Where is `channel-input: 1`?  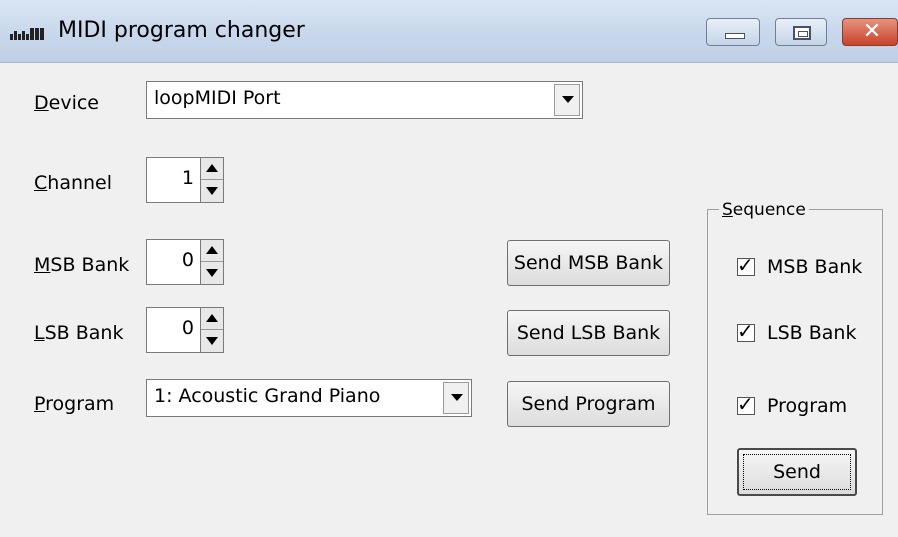 channel-input: 1 is located at coordinates (173, 180).